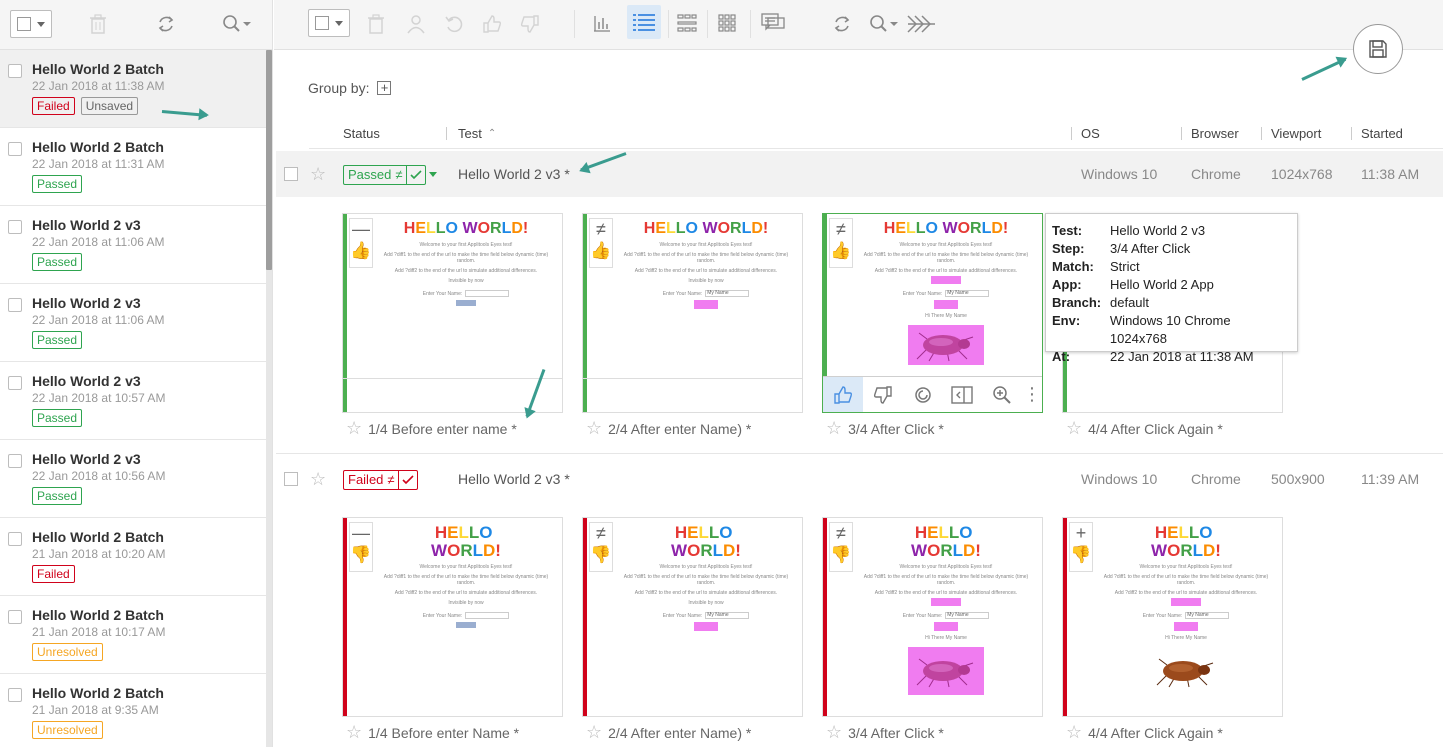 The image size is (1443, 747). What do you see at coordinates (433, 174) in the screenshot?
I see `status-dropdown-caret` at bounding box center [433, 174].